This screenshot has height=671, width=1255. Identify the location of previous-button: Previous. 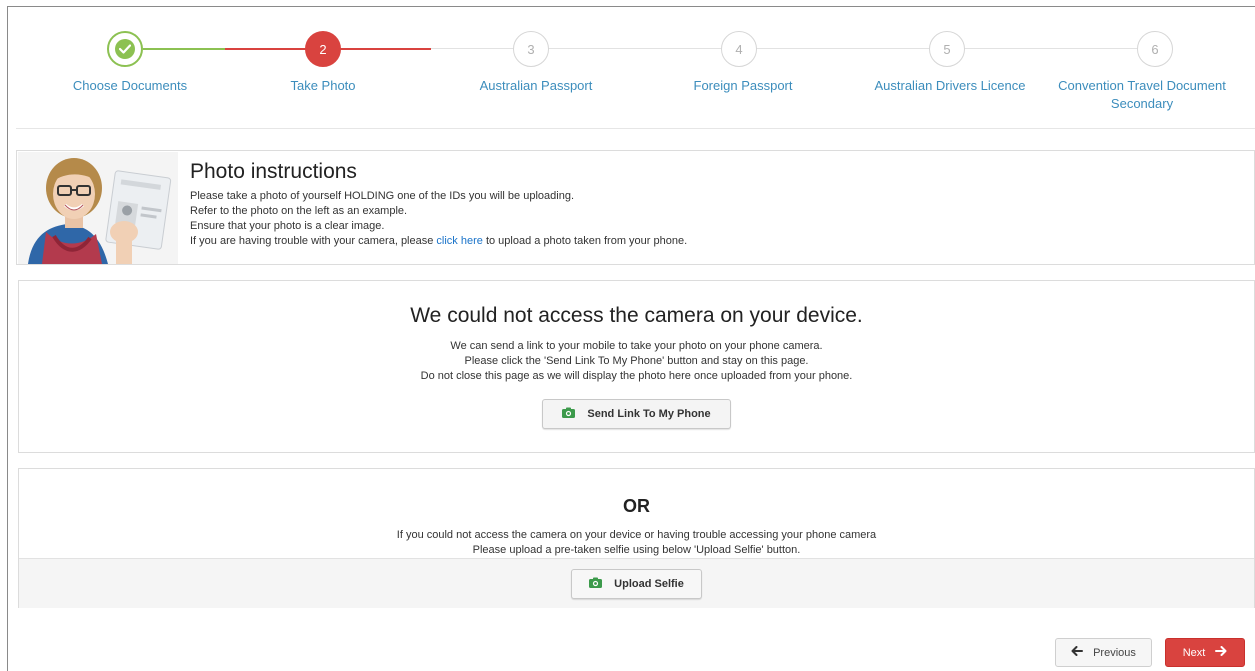
(1103, 652).